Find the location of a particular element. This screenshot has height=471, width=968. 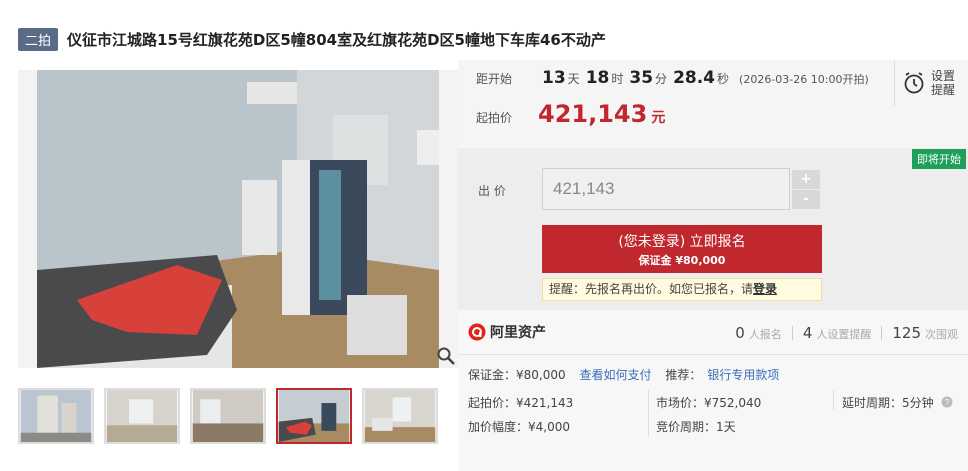

reminder-label-line2: 提醒 is located at coordinates (943, 90).